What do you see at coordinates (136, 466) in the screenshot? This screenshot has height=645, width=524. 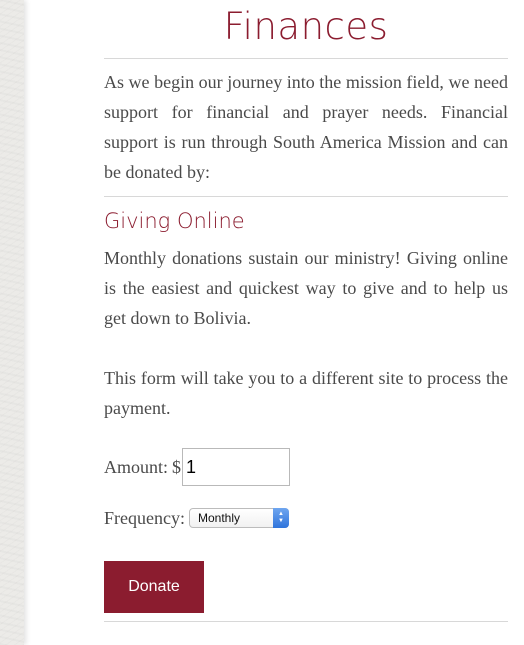 I see `amount-label: Amount:` at bounding box center [136, 466].